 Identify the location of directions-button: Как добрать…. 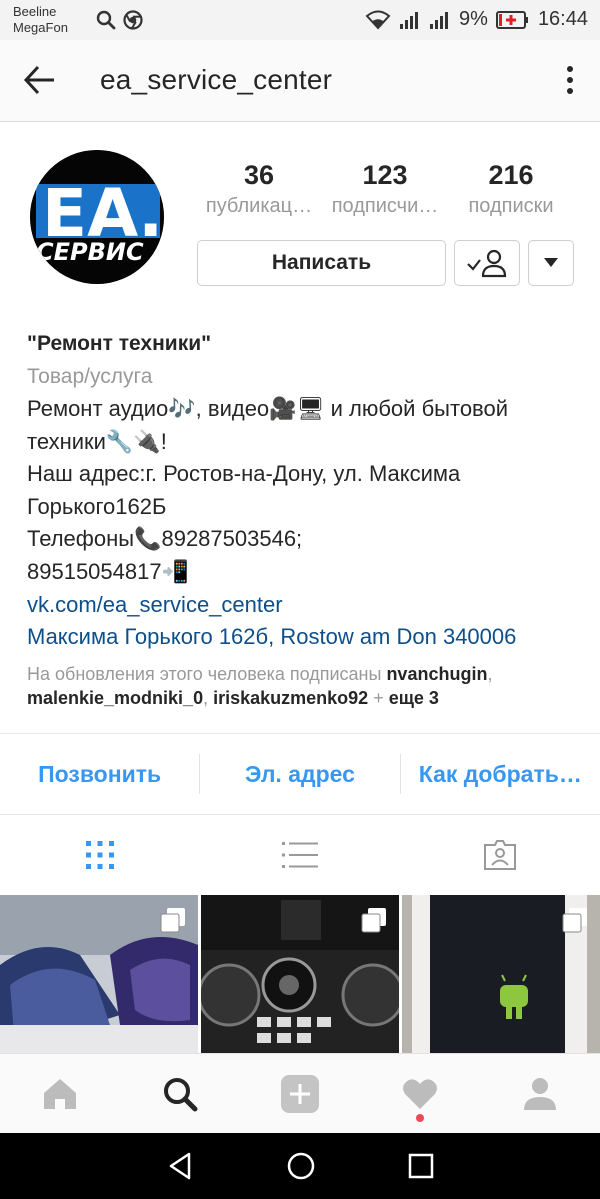
(500, 774).